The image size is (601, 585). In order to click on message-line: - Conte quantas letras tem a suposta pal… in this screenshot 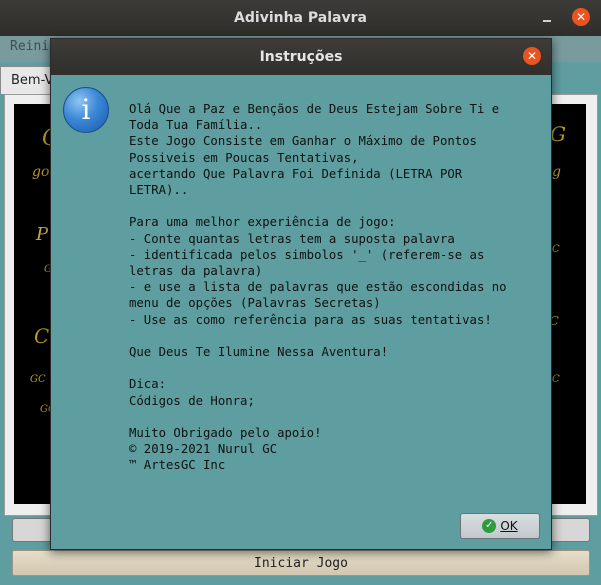, I will do `click(292, 238)`.